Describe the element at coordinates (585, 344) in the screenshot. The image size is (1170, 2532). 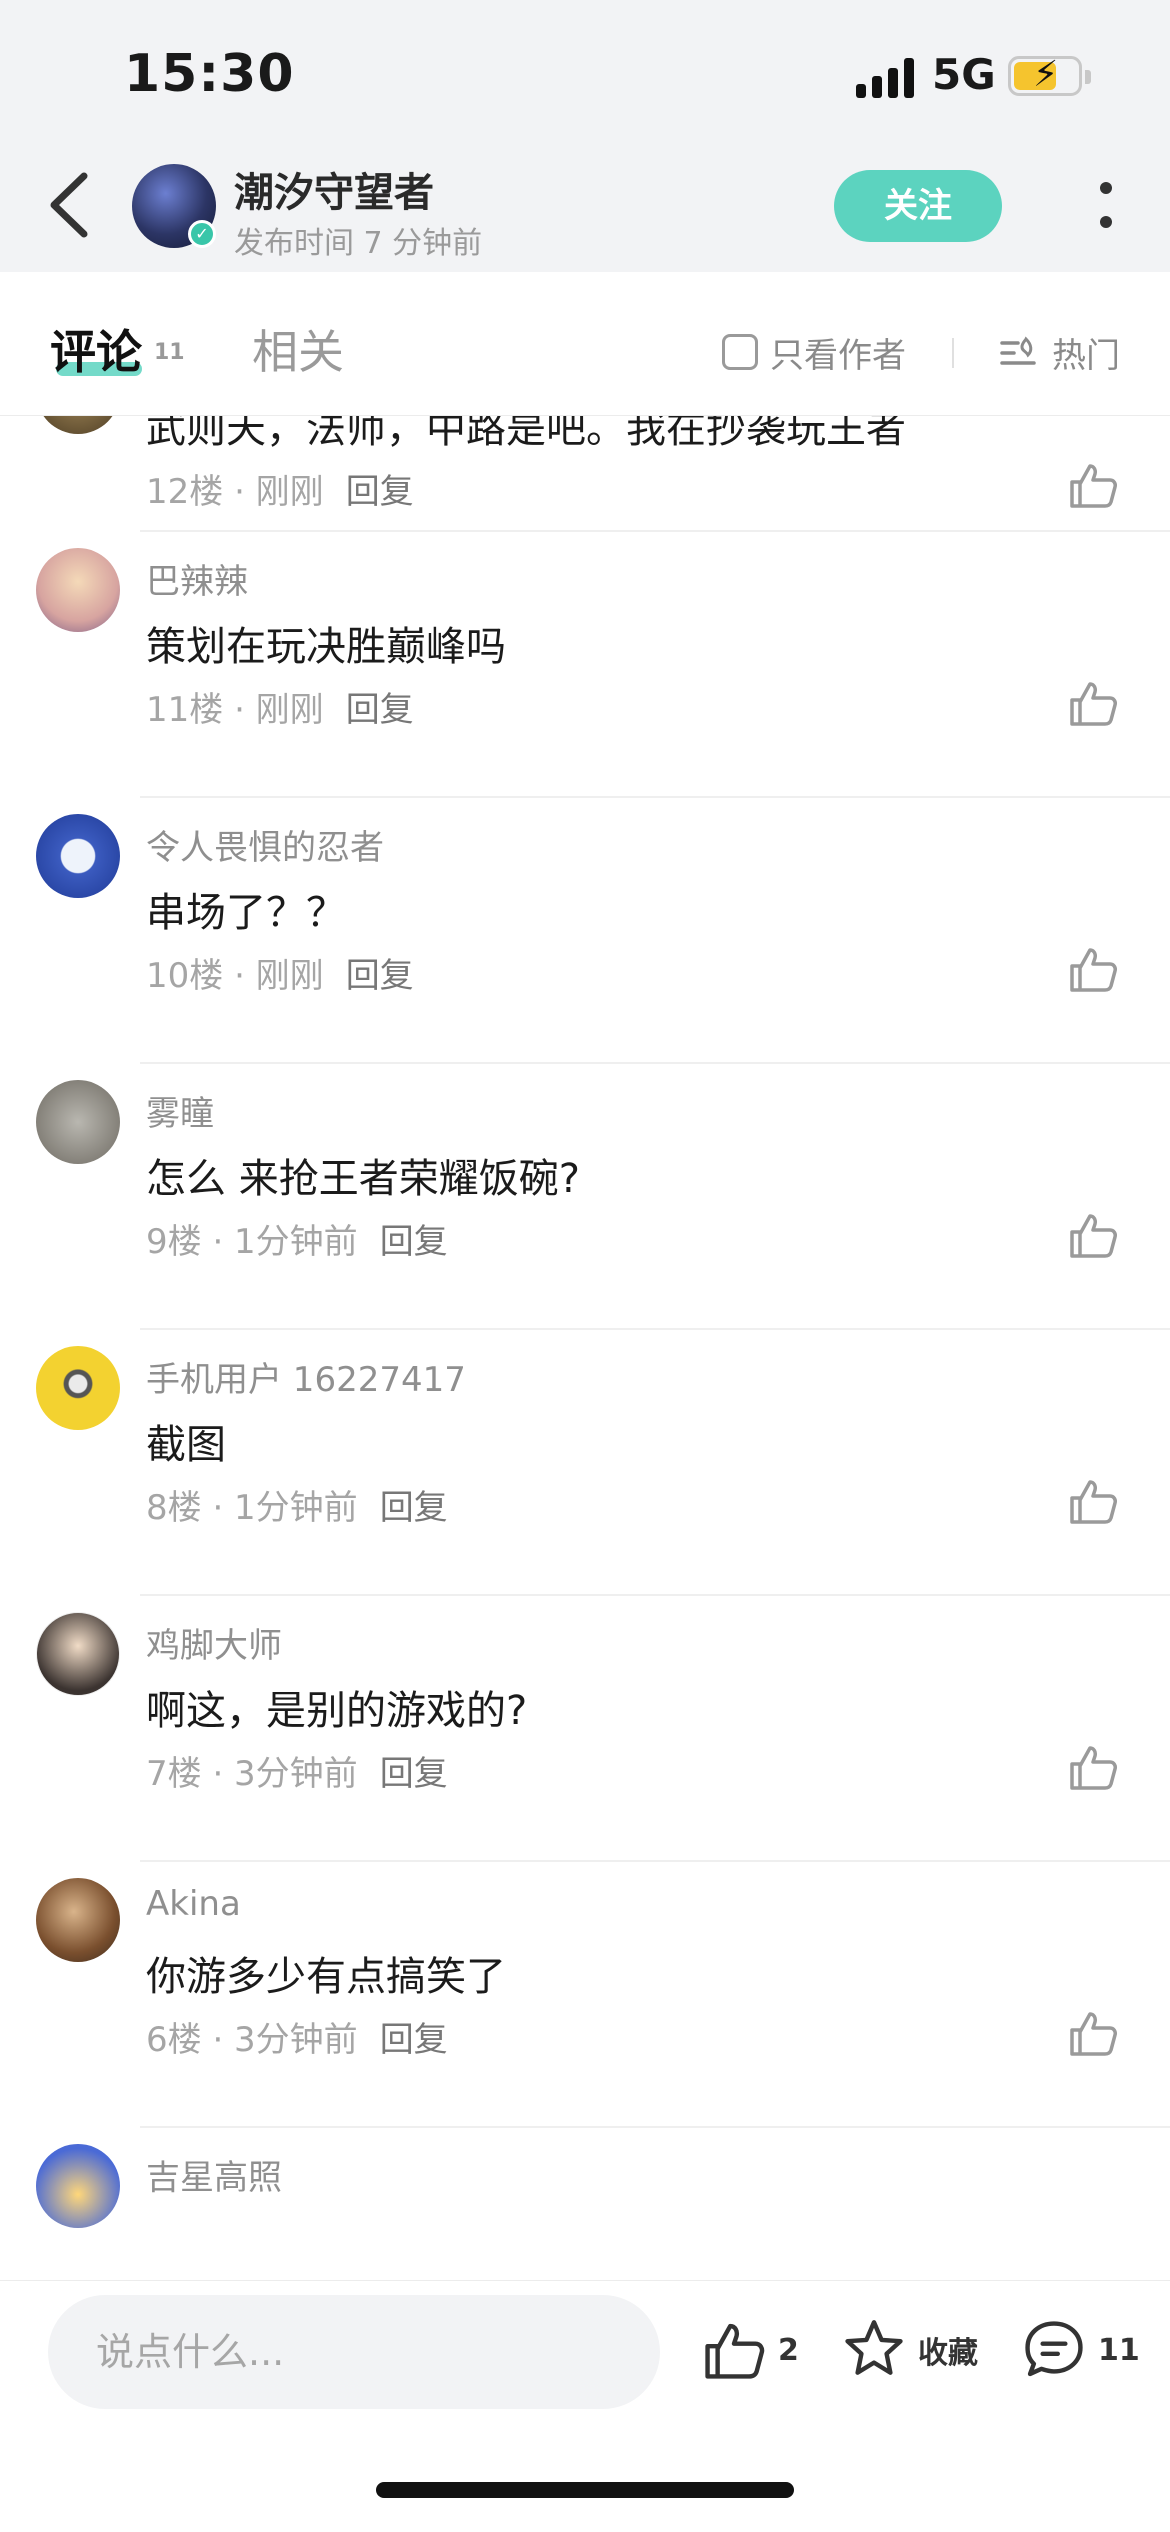
I see `comment-tabs: 评论 11 相关 只看作者 热门` at that location.